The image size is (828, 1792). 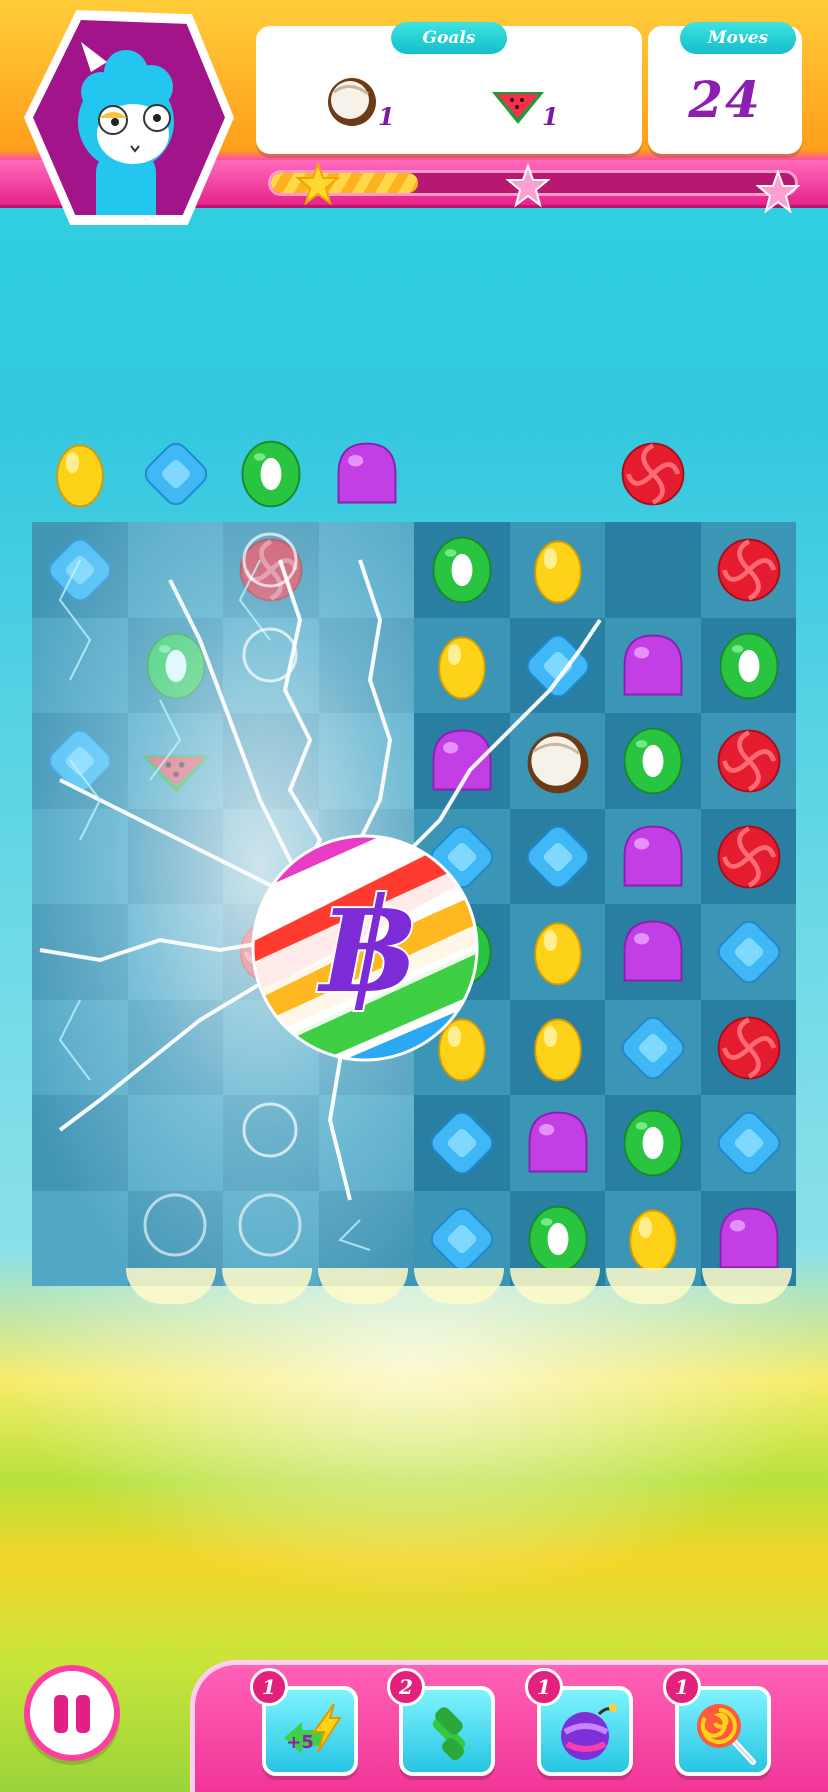 I want to click on score-progress-fill, so click(x=344, y=183).